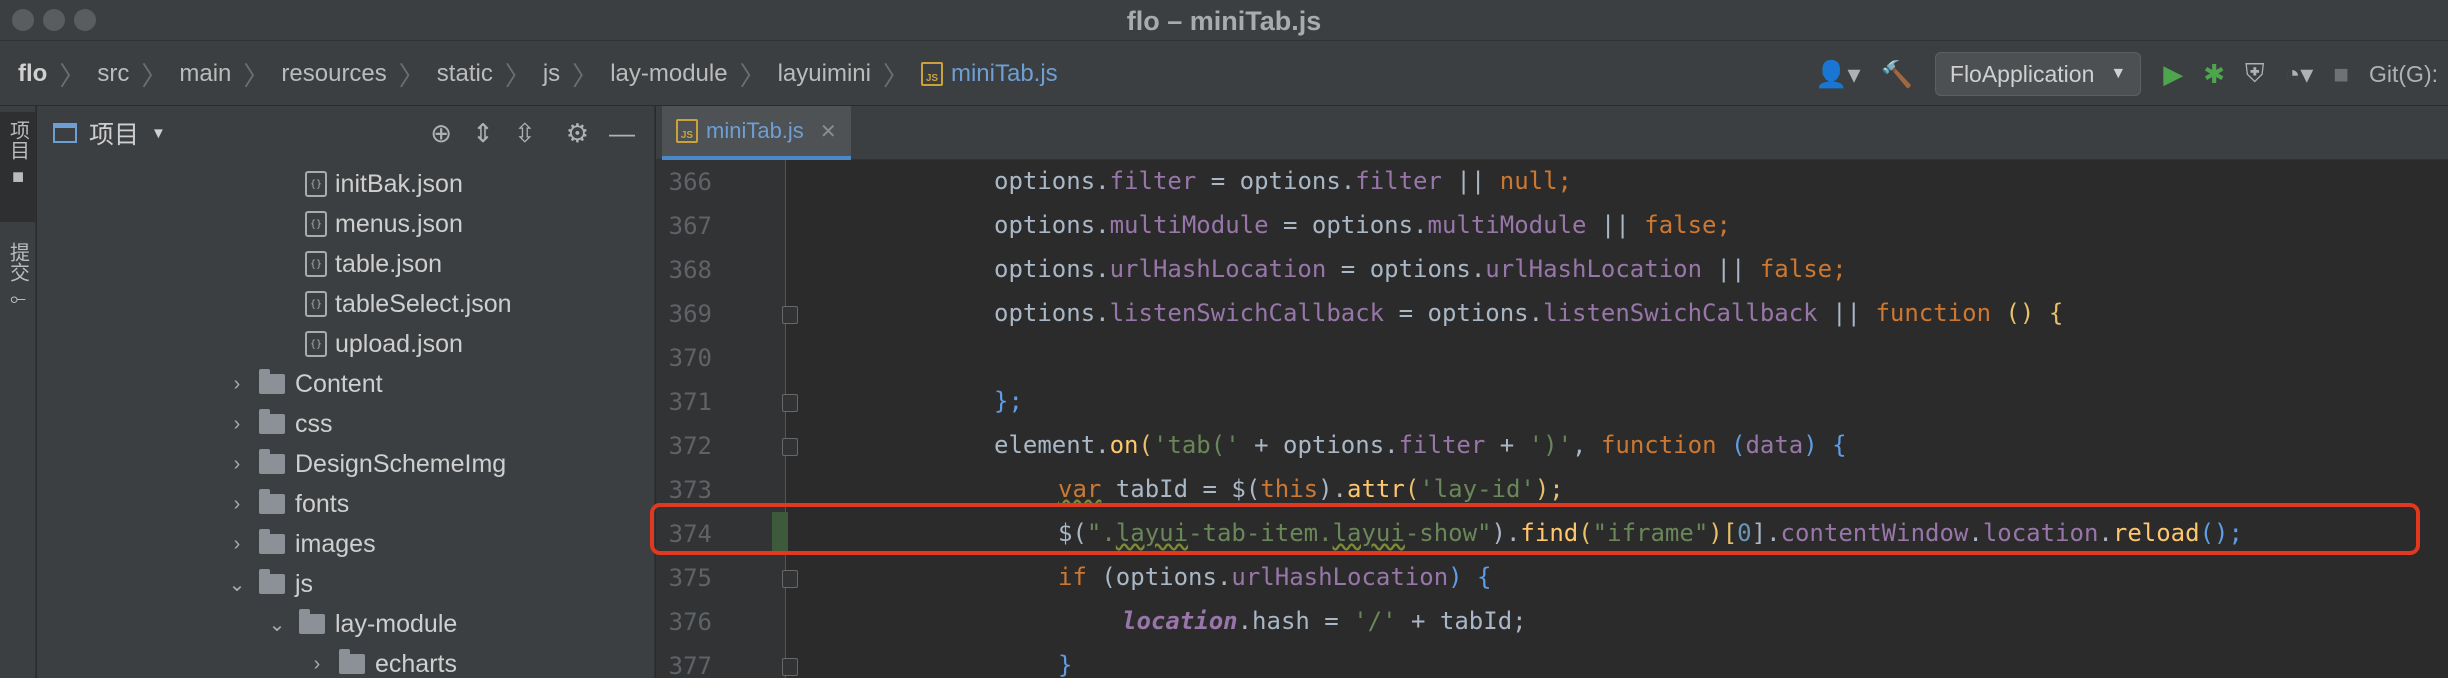 The height and width of the screenshot is (678, 2448). Describe the element at coordinates (279, 424) in the screenshot. I see `tree-item: › css` at that location.